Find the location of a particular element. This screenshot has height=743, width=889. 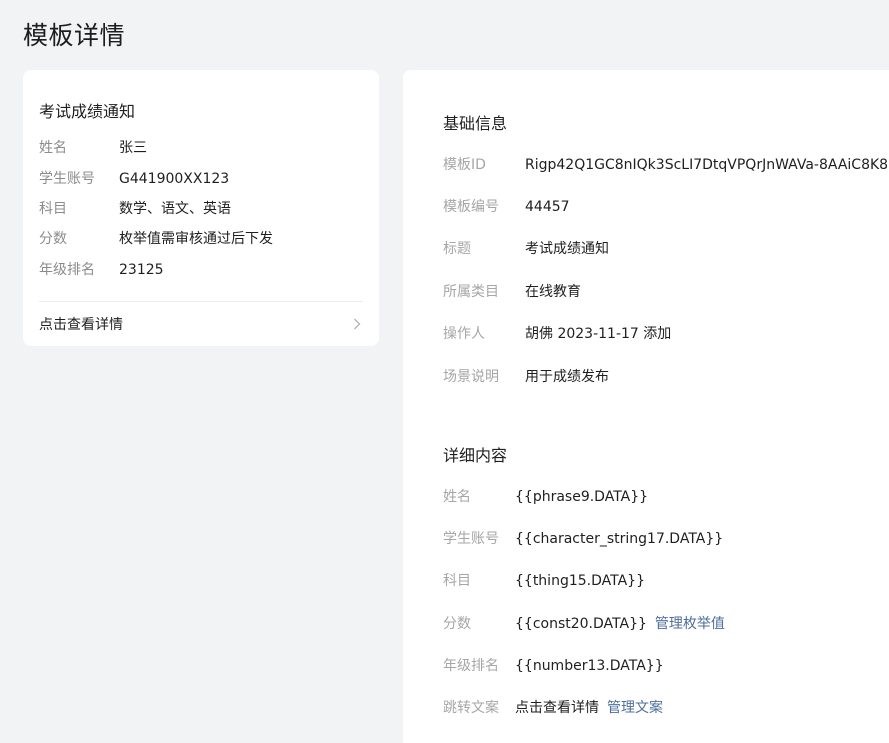

basic-info-title: 基础信息 is located at coordinates (475, 123).